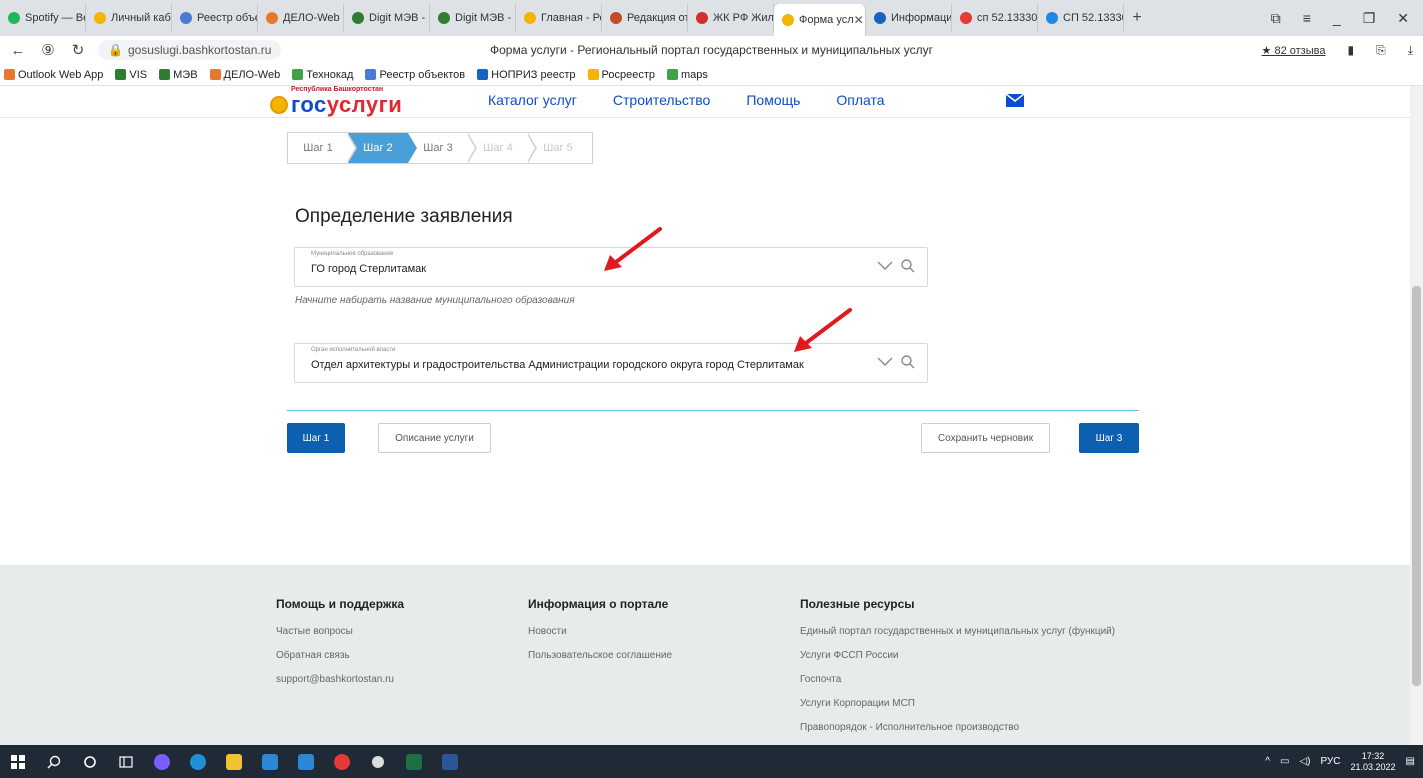 This screenshot has width=1423, height=778. Describe the element at coordinates (1403, 18) in the screenshot. I see `close-icon: ✕` at that location.